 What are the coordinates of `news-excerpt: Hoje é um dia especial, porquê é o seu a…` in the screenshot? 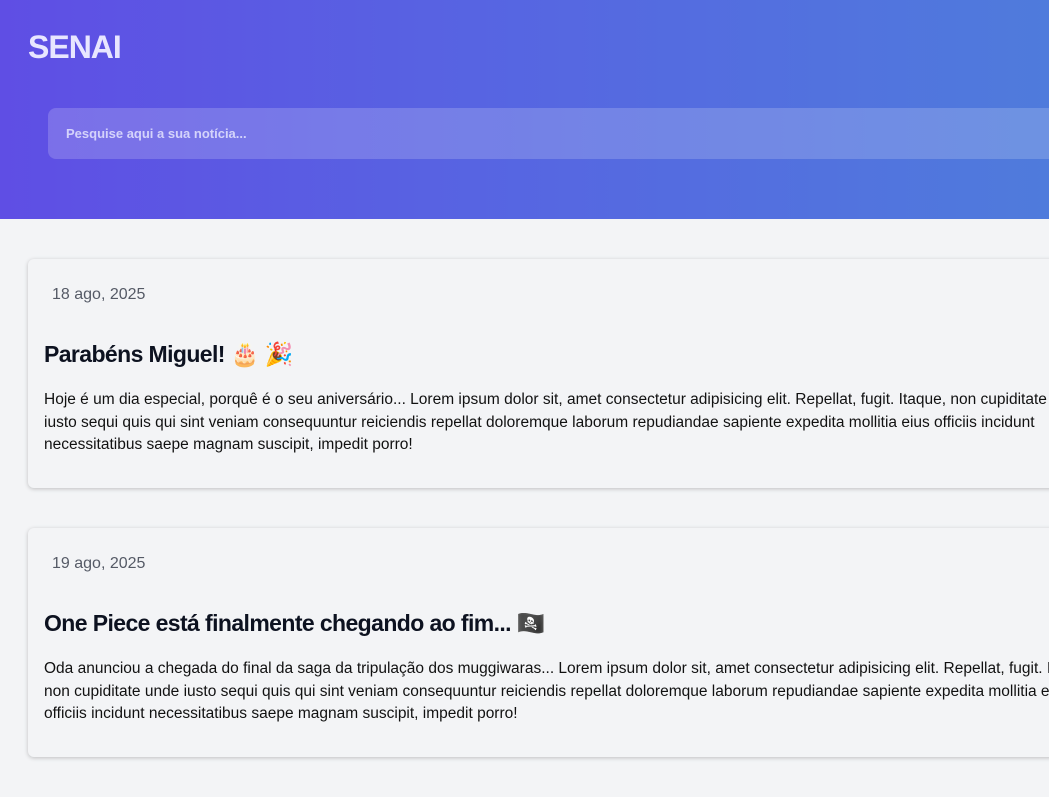 It's located at (546, 422).